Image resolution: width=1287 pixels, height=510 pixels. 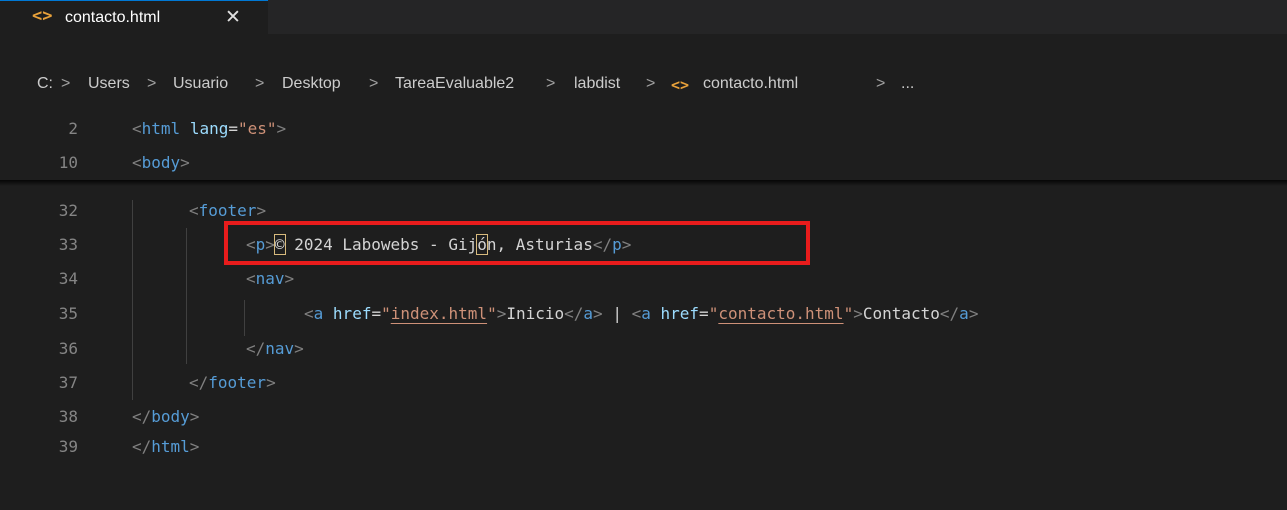 I want to click on breadcrumb-item-tareaevaluable2: TareaEvaluable2, so click(x=454, y=84).